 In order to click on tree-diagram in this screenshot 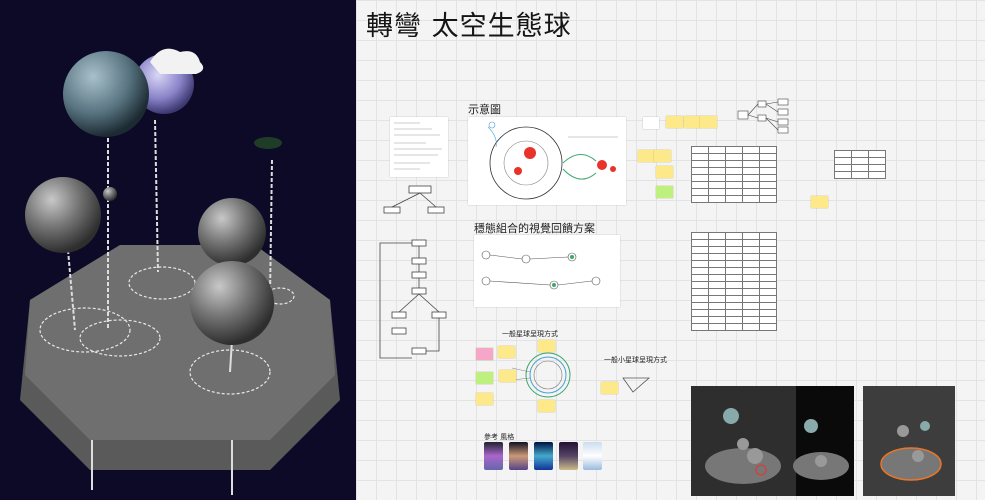, I will do `click(766, 117)`.